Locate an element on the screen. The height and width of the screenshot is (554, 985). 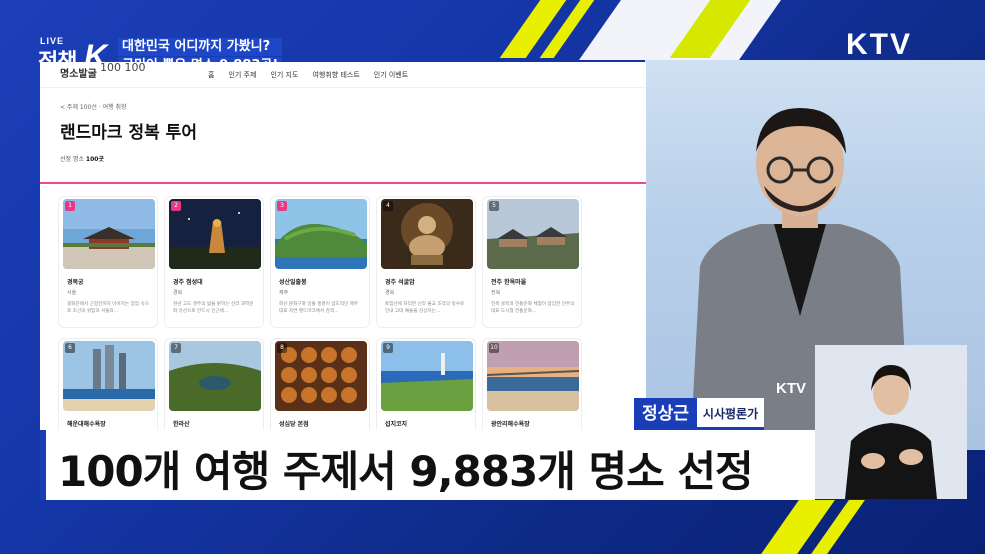
breadcrumb: < 주제 100선 · 여행 취향 is located at coordinates (93, 106).